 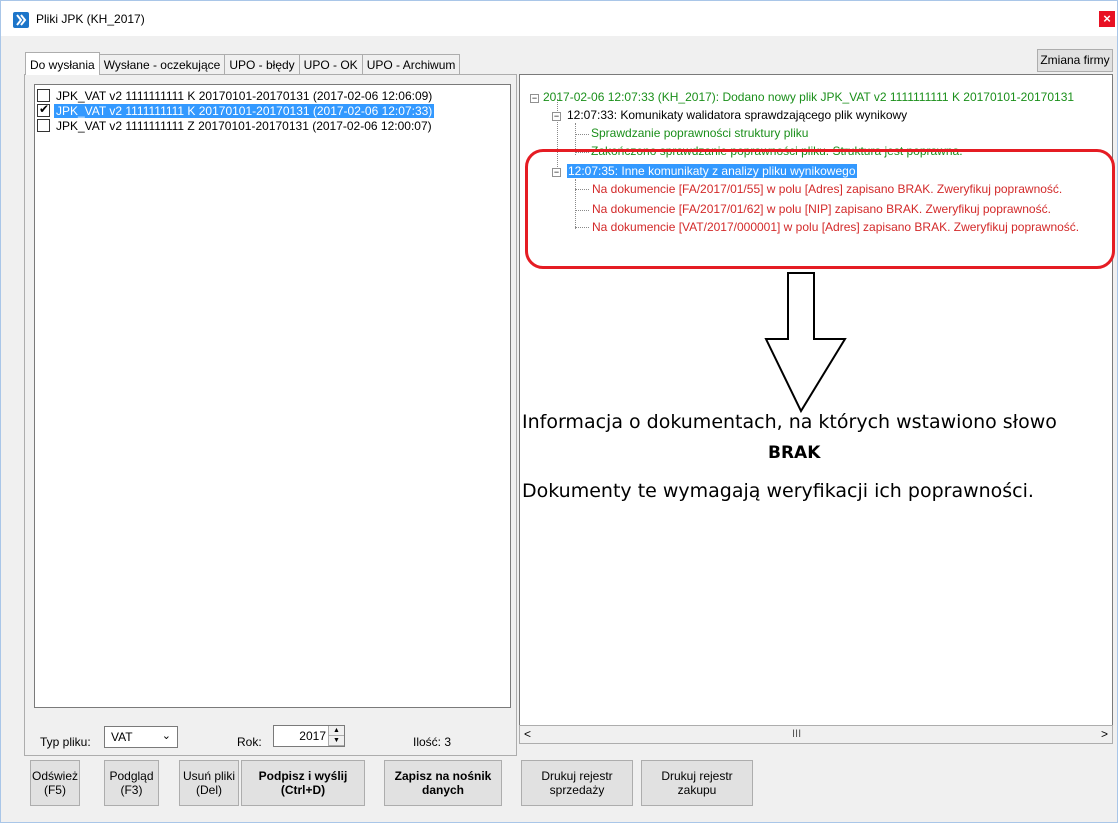 What do you see at coordinates (209, 783) in the screenshot?
I see `delete-files-button: Usuń pliki (Del)` at bounding box center [209, 783].